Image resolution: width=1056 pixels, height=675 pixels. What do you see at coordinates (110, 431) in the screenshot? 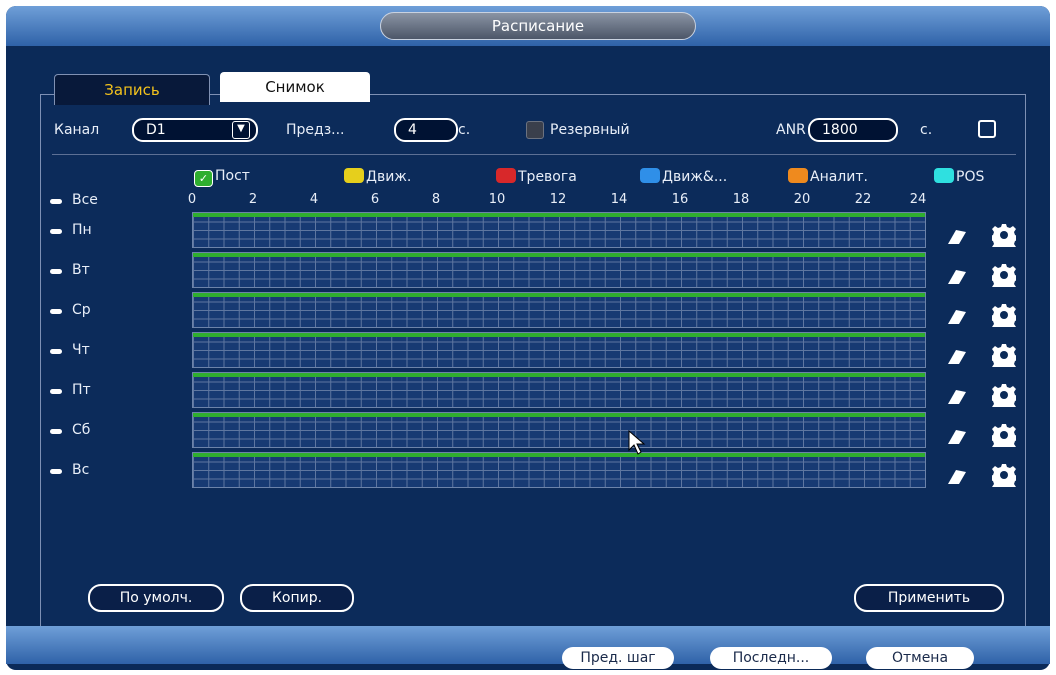
I see `day-row-sat: Сб` at bounding box center [110, 431].